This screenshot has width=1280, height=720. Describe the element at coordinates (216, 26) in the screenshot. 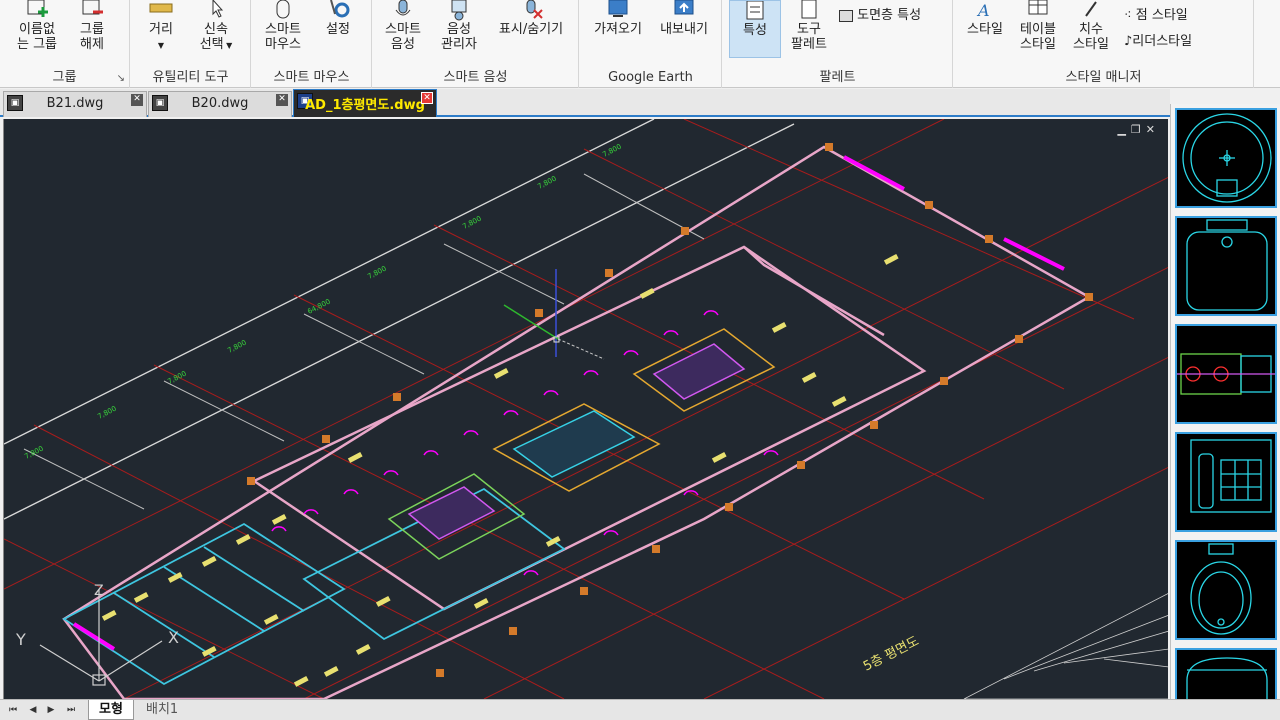

I see `quick-select-button: 신속 선택 ▼` at that location.